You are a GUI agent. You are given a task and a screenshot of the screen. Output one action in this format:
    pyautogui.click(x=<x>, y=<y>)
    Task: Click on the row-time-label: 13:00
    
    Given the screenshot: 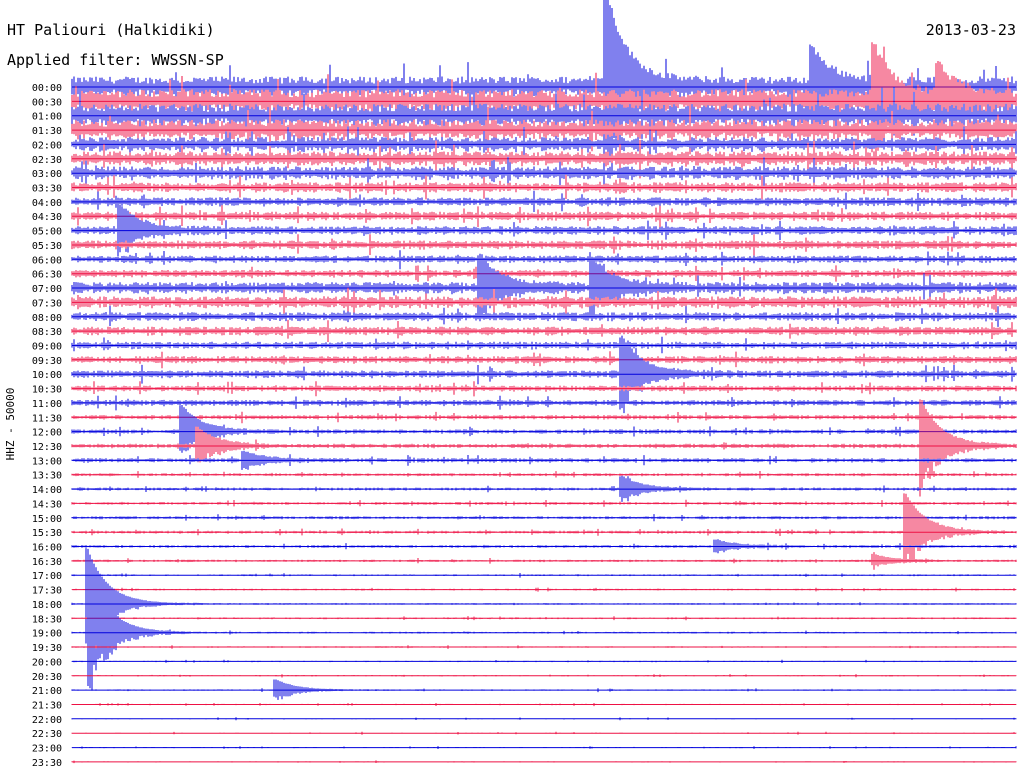 What is the action you would take?
    pyautogui.click(x=47, y=461)
    